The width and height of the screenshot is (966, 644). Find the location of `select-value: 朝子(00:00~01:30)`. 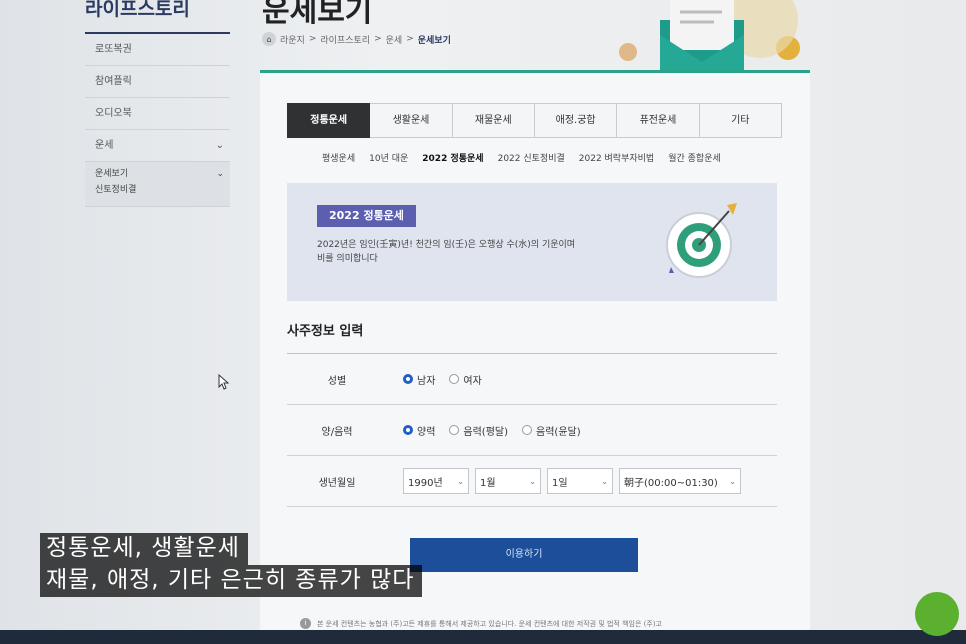

select-value: 朝子(00:00~01:30) is located at coordinates (671, 483).